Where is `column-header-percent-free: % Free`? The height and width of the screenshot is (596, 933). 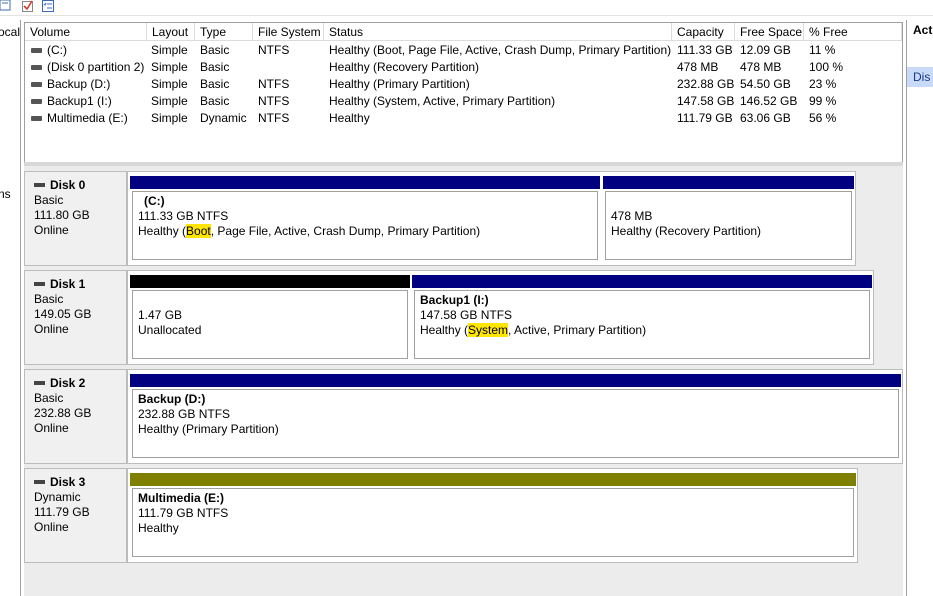 column-header-percent-free: % Free is located at coordinates (853, 32).